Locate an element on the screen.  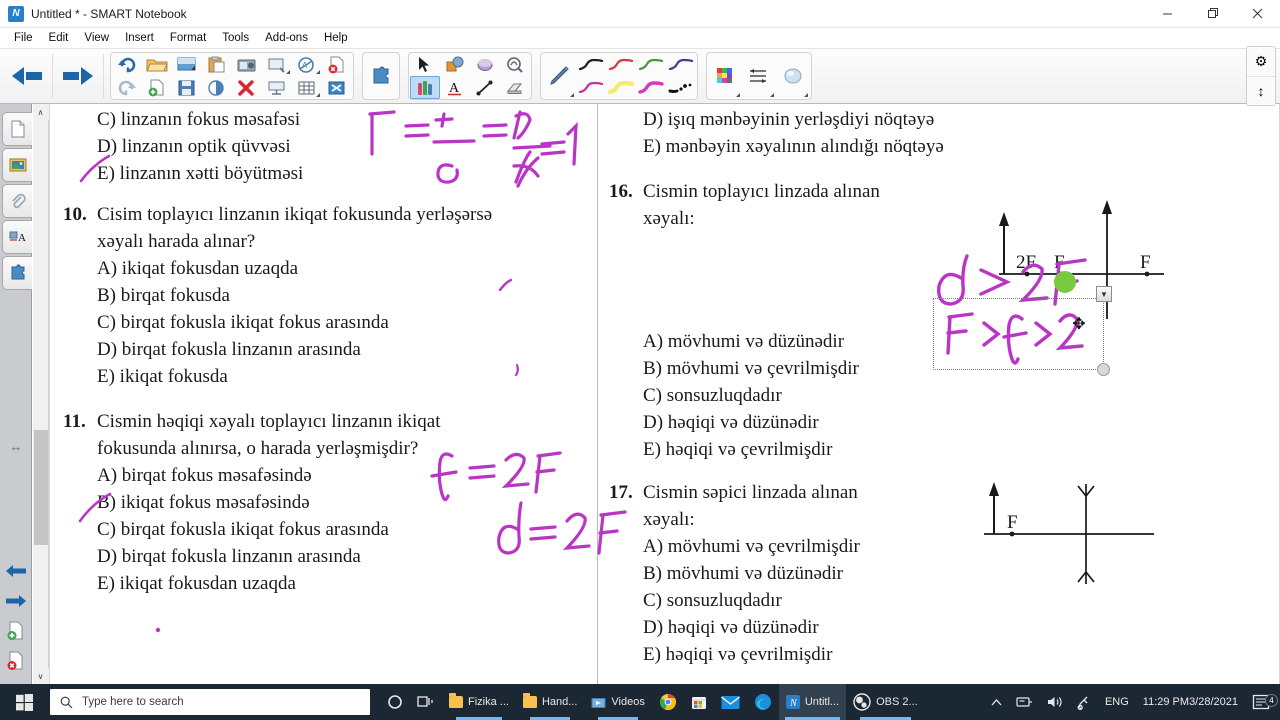
scroll-up-button: ∧ is located at coordinates (40, 112).